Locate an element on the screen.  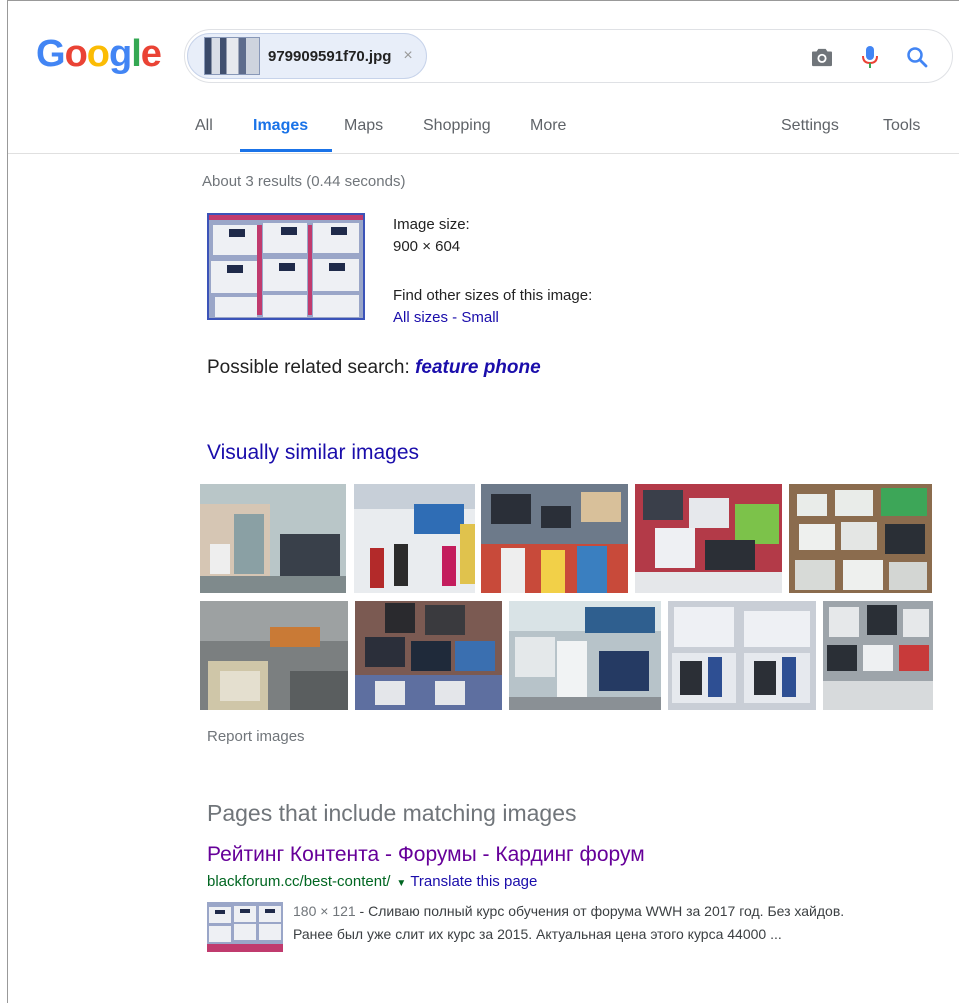
report-images-link: Report images is located at coordinates (256, 736).